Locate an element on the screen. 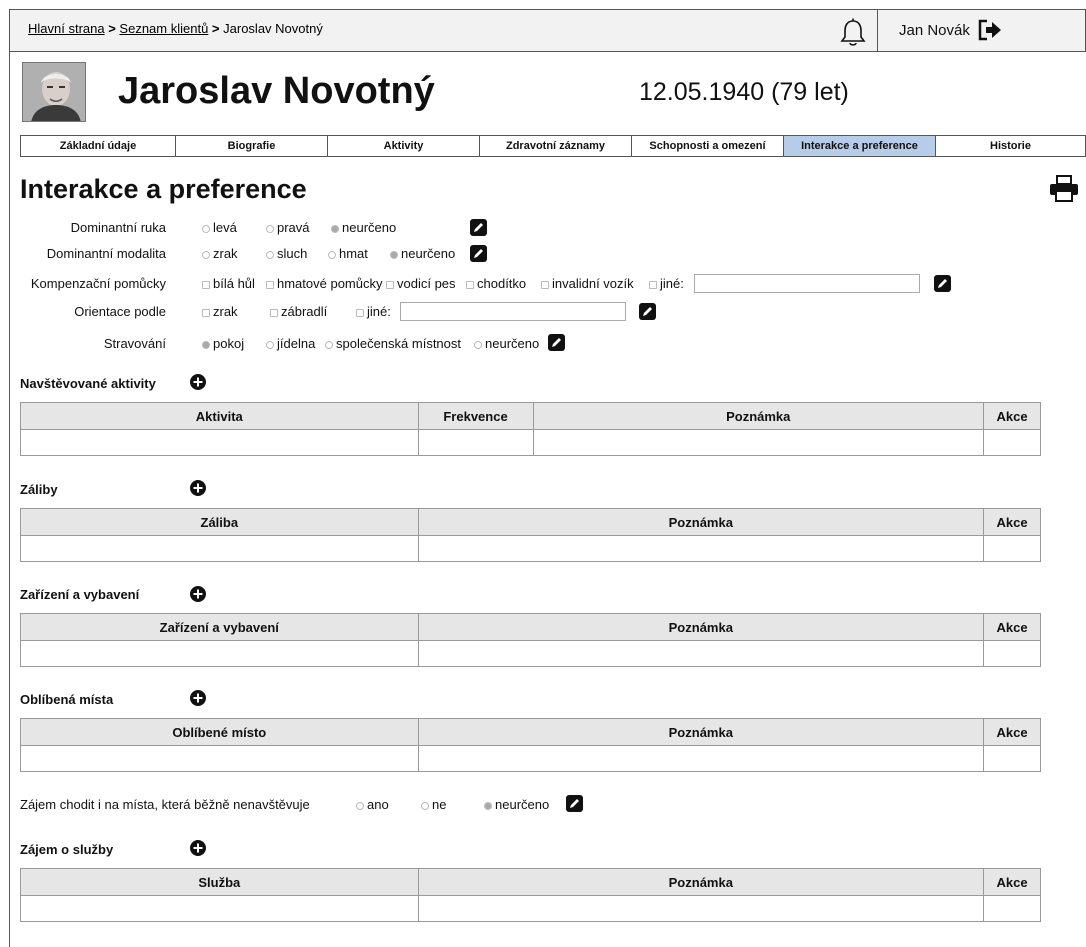 This screenshot has height=947, width=1086. aid-option-wheelchair: invalidní vozík is located at coordinates (587, 283).